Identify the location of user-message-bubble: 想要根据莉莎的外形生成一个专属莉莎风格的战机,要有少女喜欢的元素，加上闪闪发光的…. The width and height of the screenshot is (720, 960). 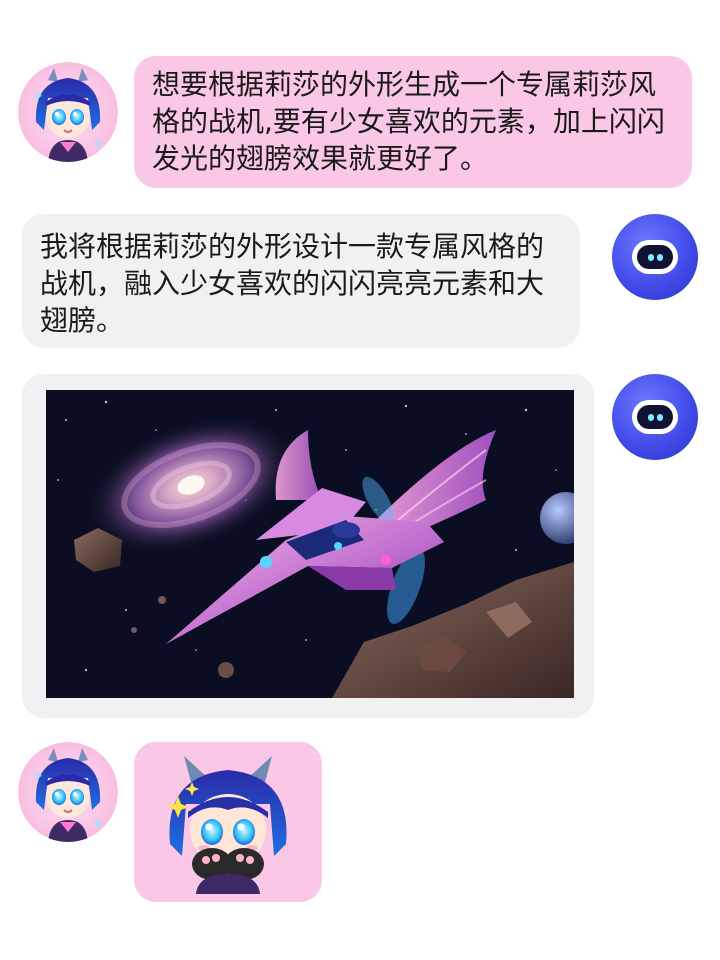
(413, 122).